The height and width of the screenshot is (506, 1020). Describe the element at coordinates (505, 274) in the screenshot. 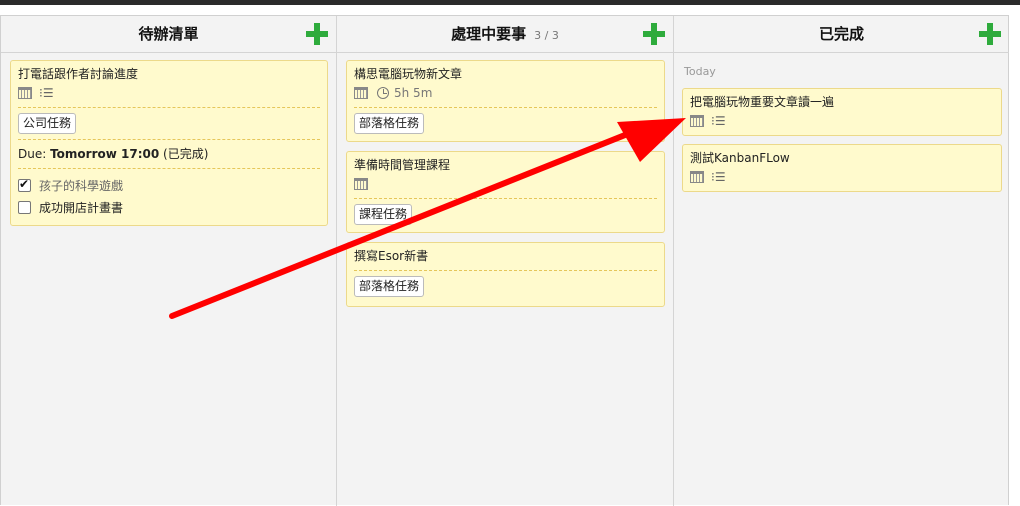

I see `task-card: 撰寫Esor新書 部落格任務` at that location.